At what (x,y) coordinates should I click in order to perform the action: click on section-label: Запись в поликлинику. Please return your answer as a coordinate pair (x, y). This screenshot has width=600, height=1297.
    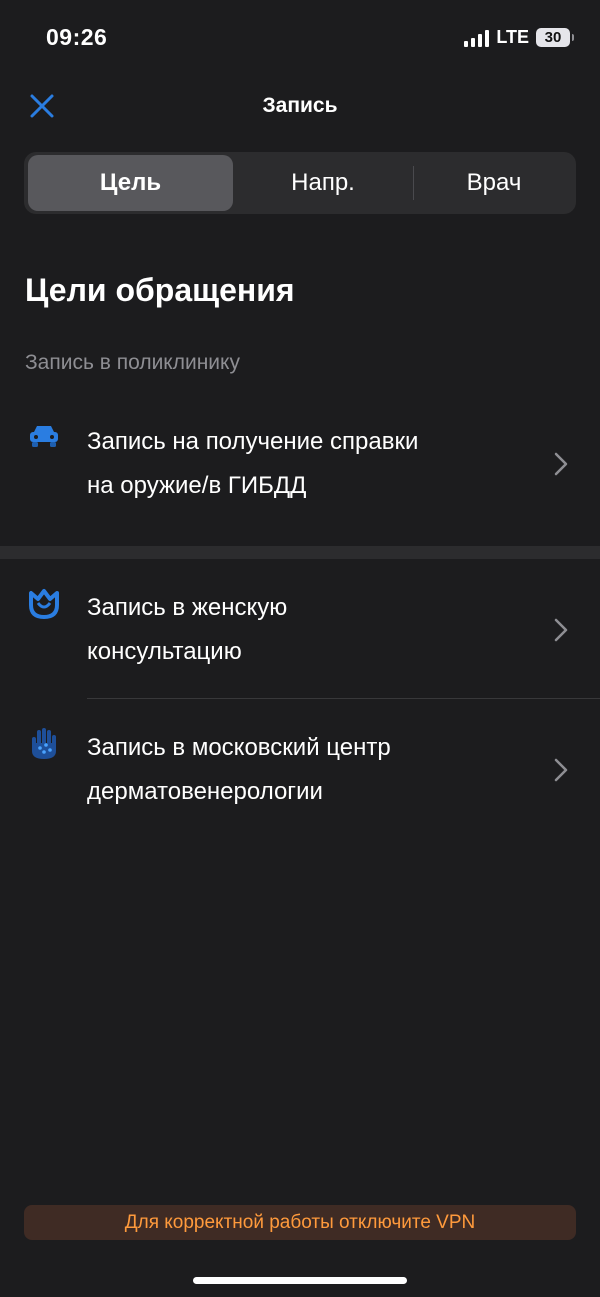
    Looking at the image, I should click on (132, 362).